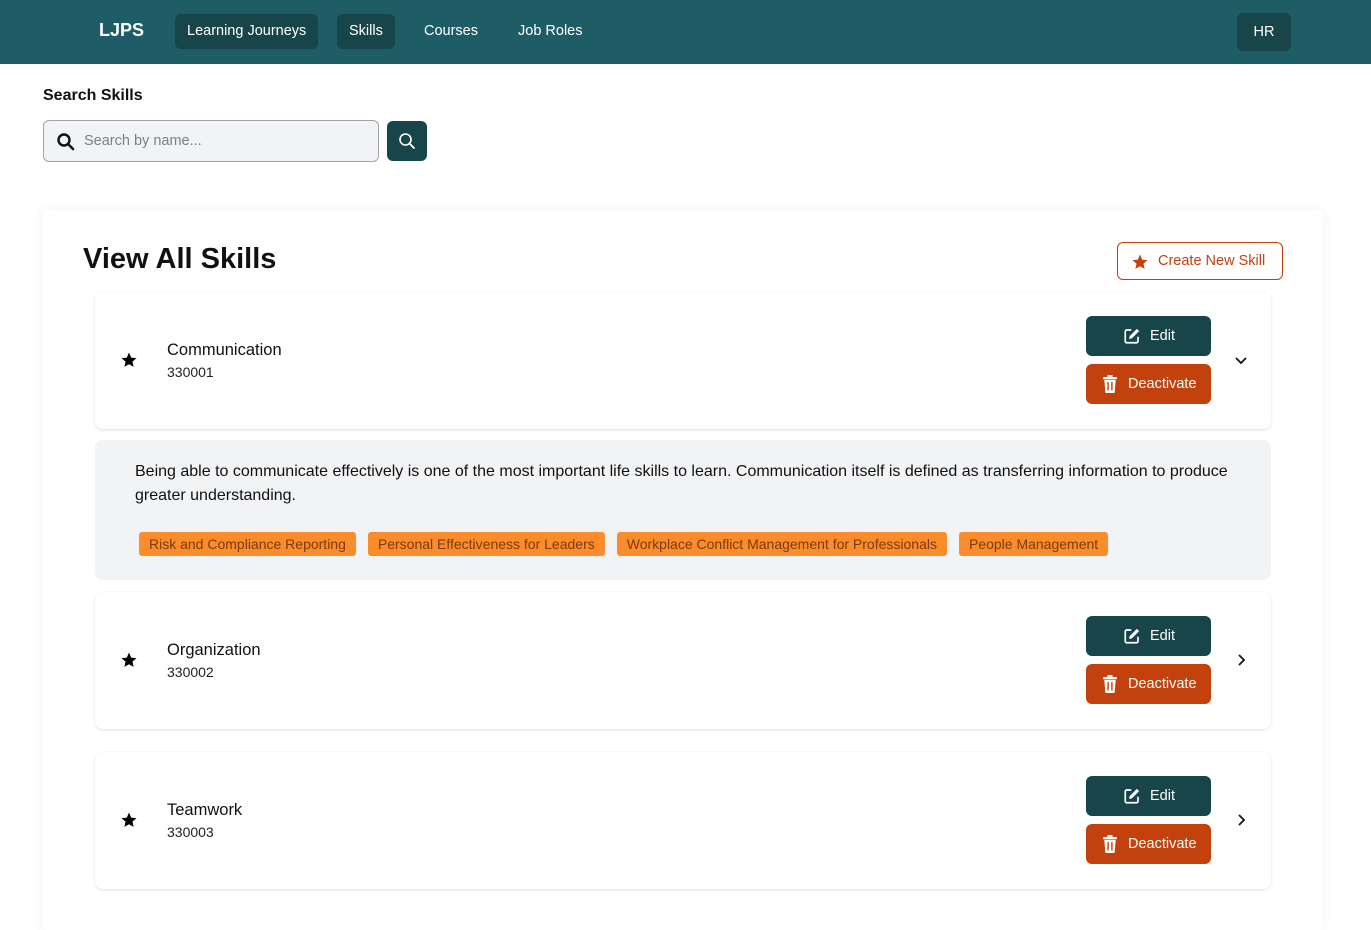 The height and width of the screenshot is (930, 1371). Describe the element at coordinates (247, 31) in the screenshot. I see `nav-learning-journeys: Learning Journeys` at that location.